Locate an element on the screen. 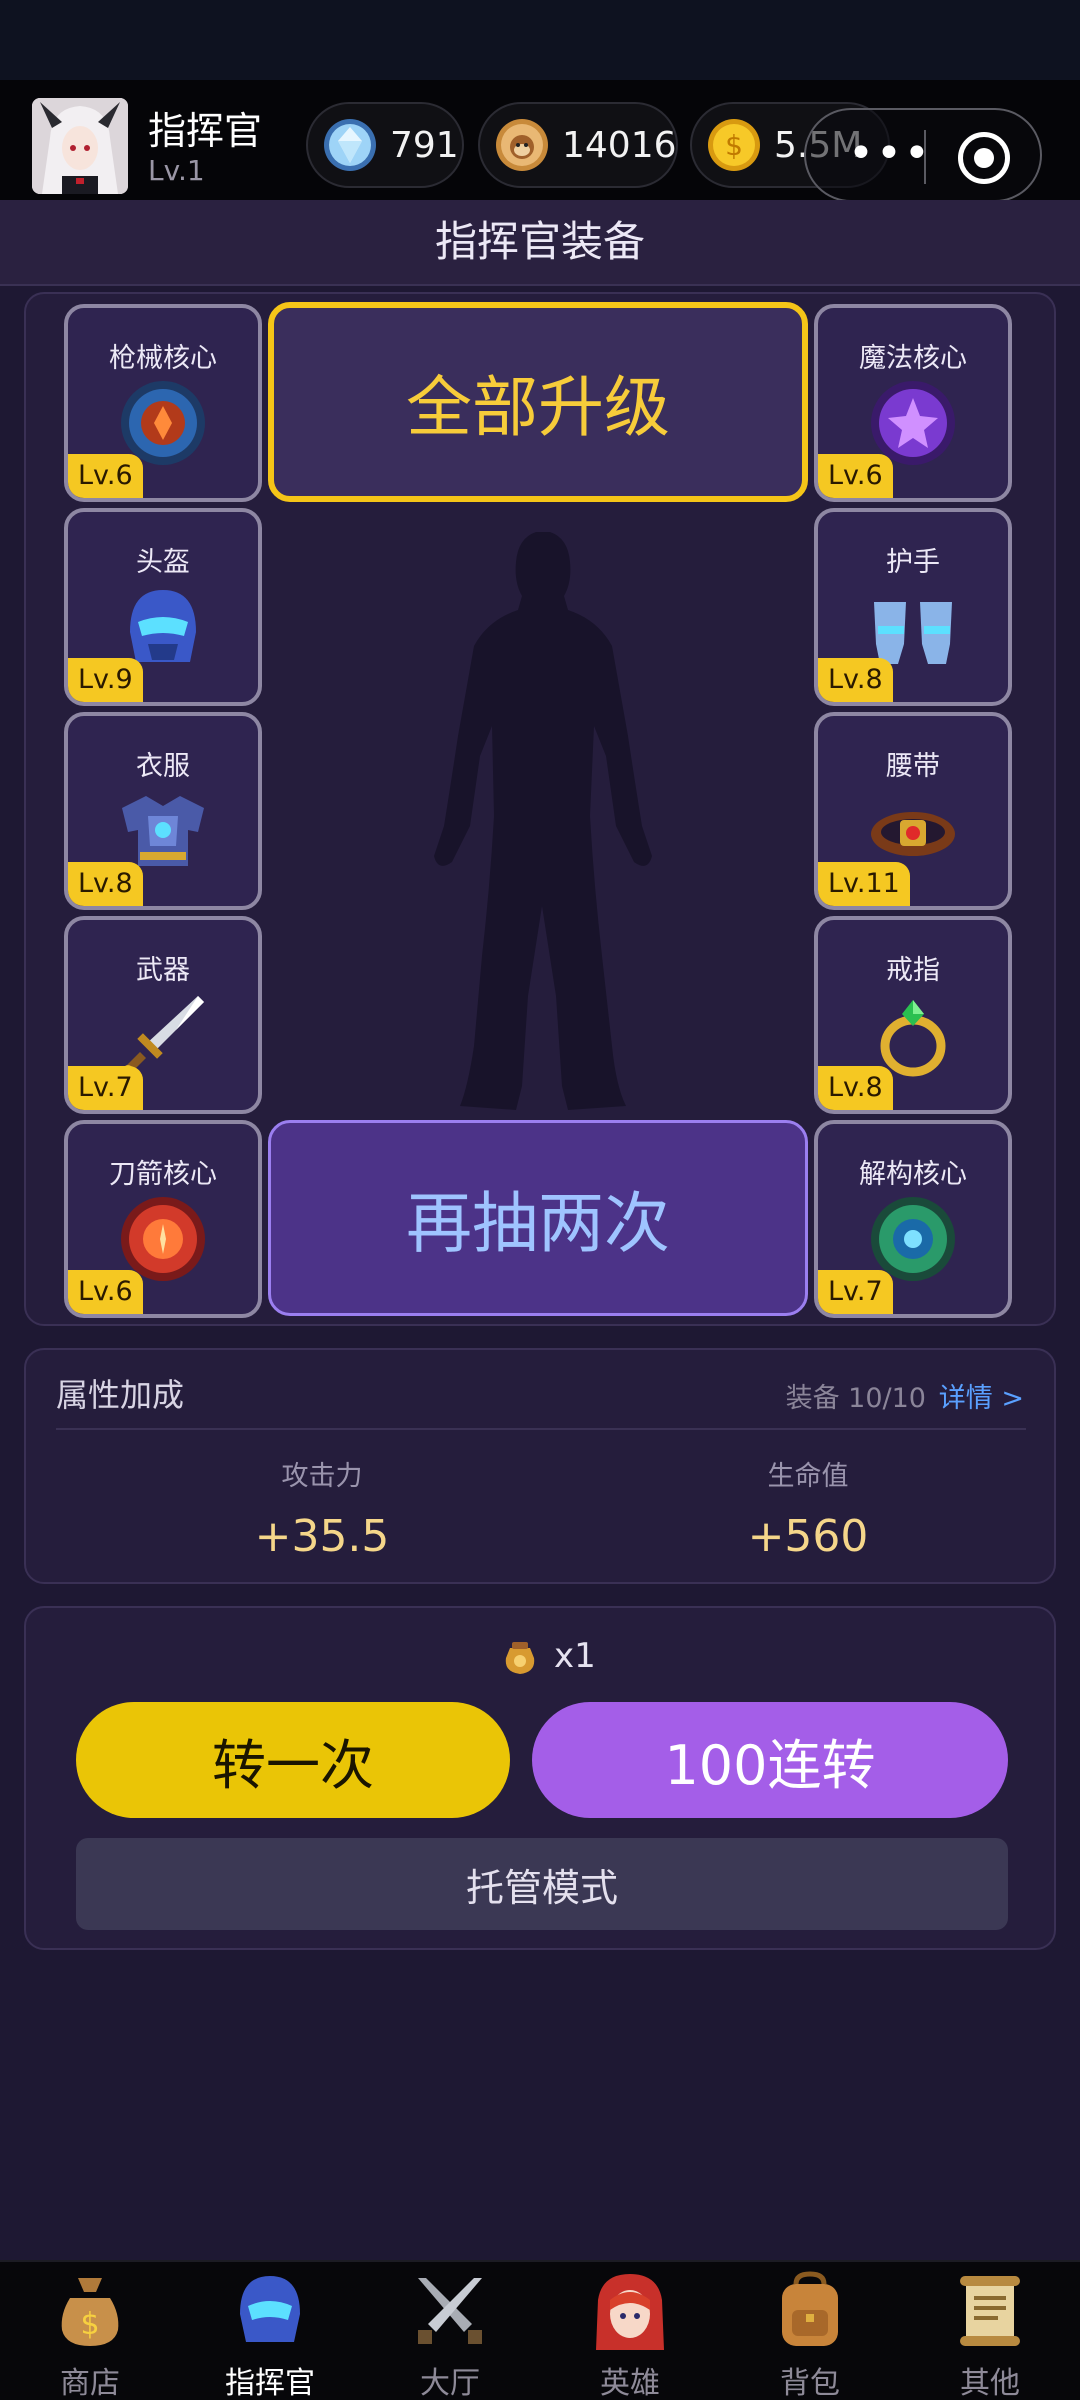  slot-ring: 戒指 Lv.8 is located at coordinates (913, 1015).